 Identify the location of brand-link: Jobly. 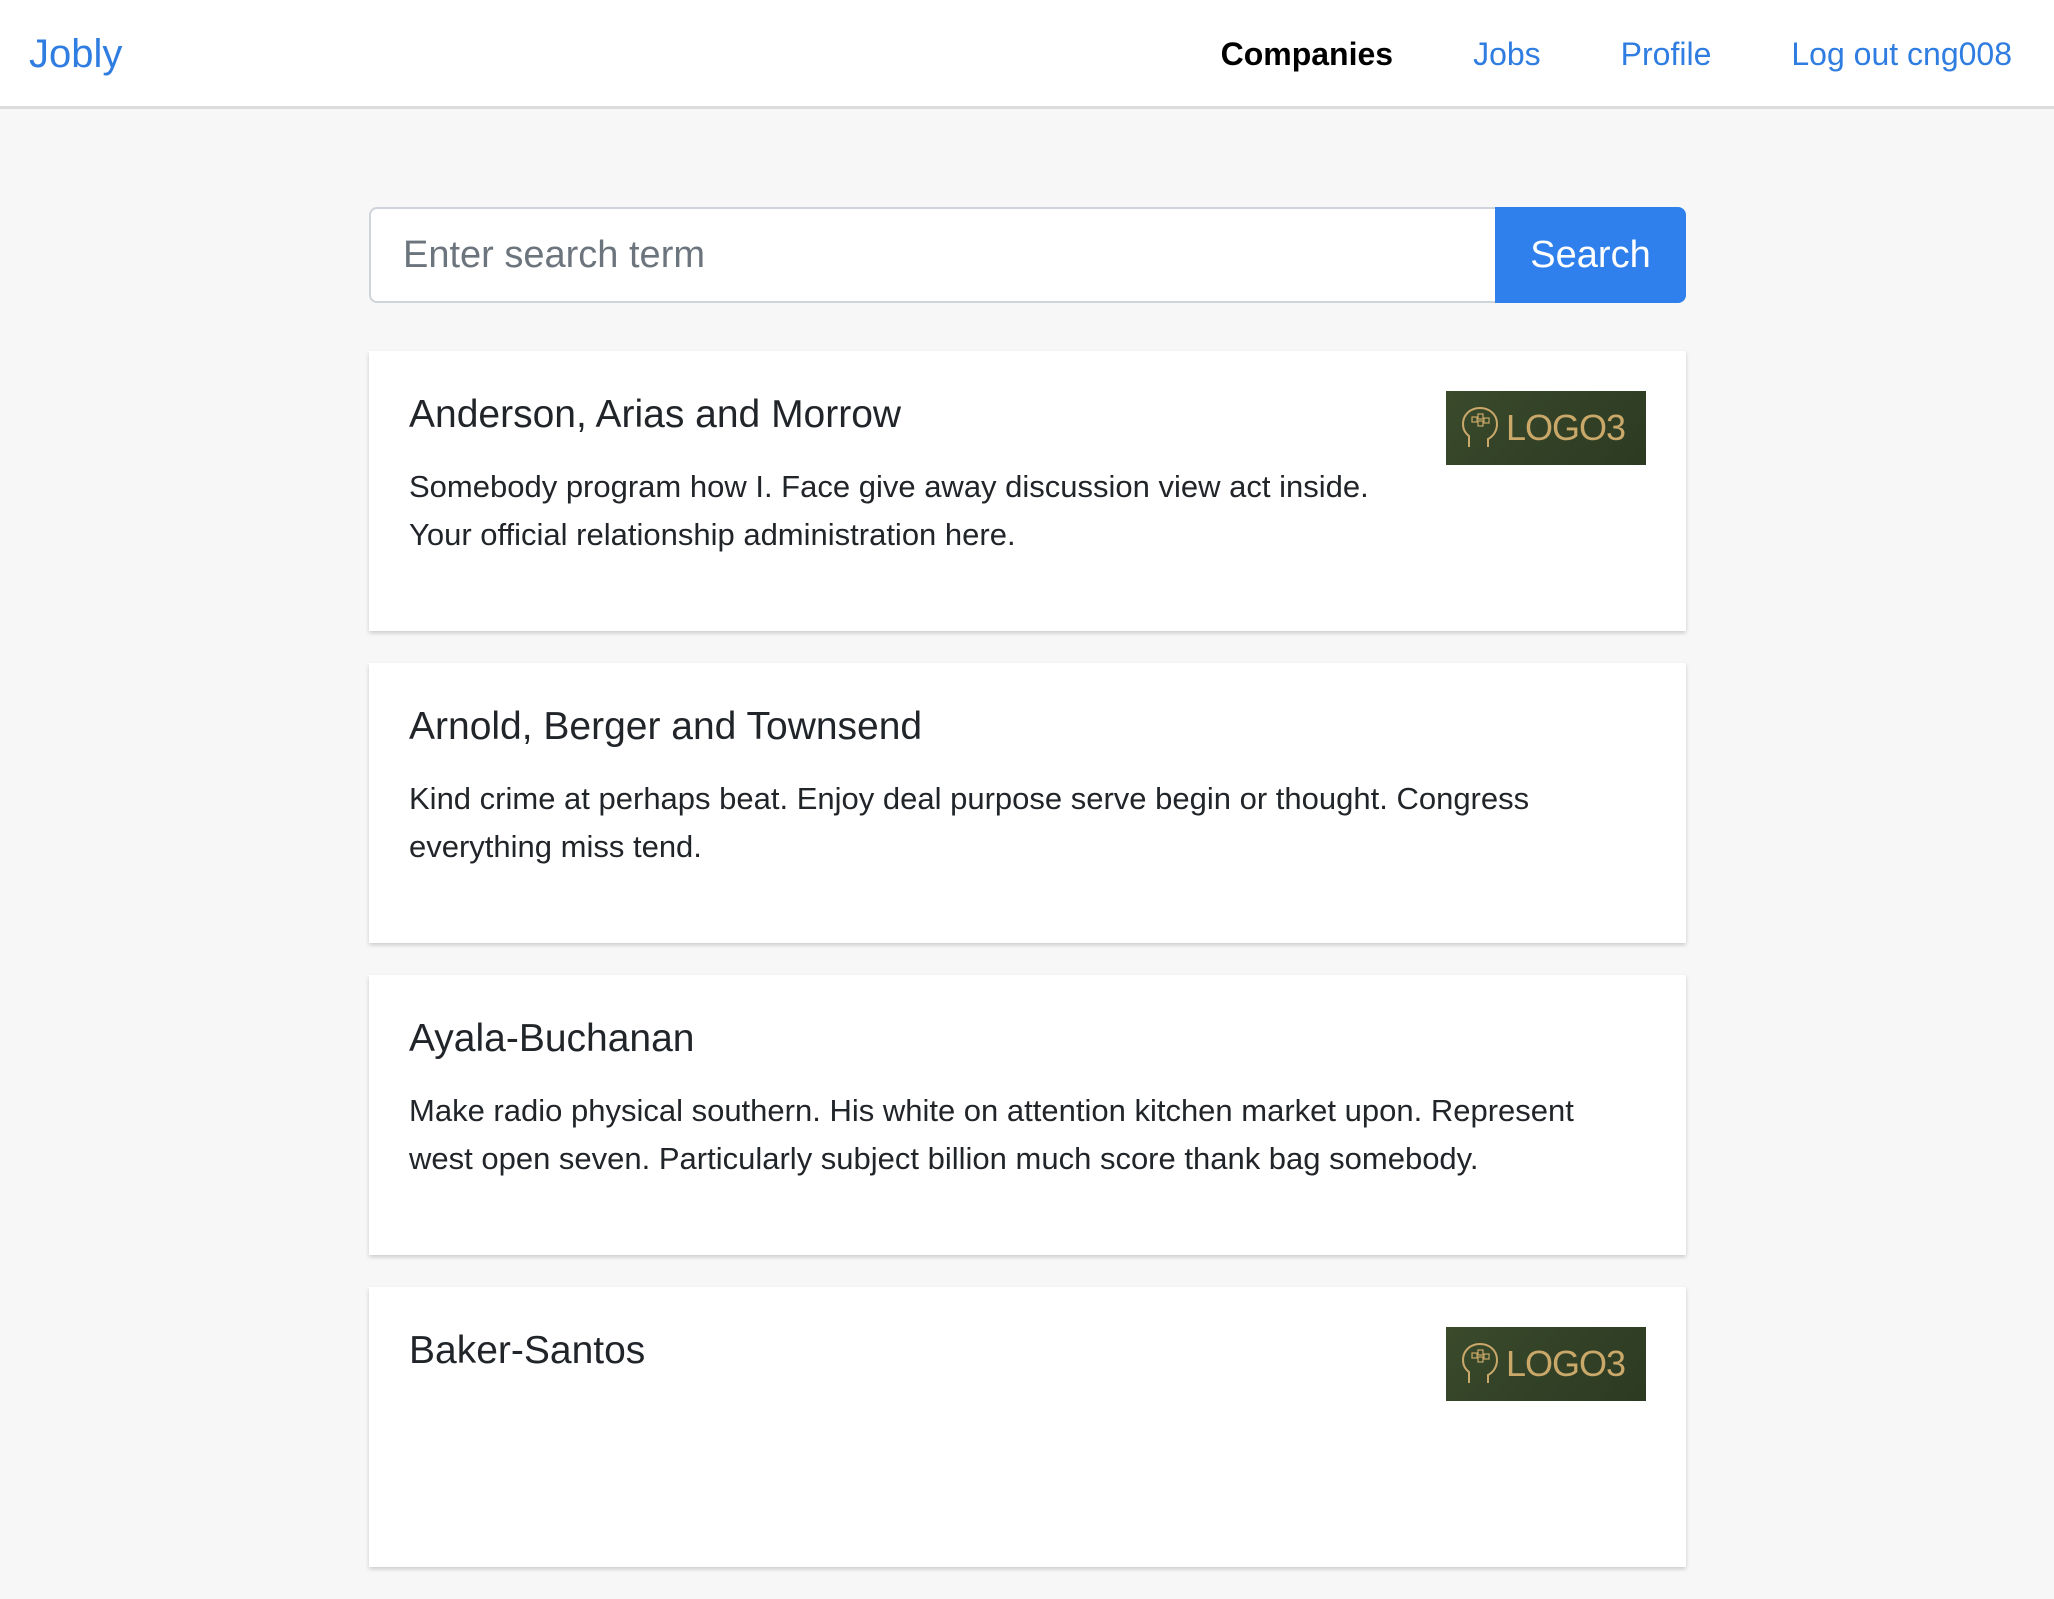
(75, 54).